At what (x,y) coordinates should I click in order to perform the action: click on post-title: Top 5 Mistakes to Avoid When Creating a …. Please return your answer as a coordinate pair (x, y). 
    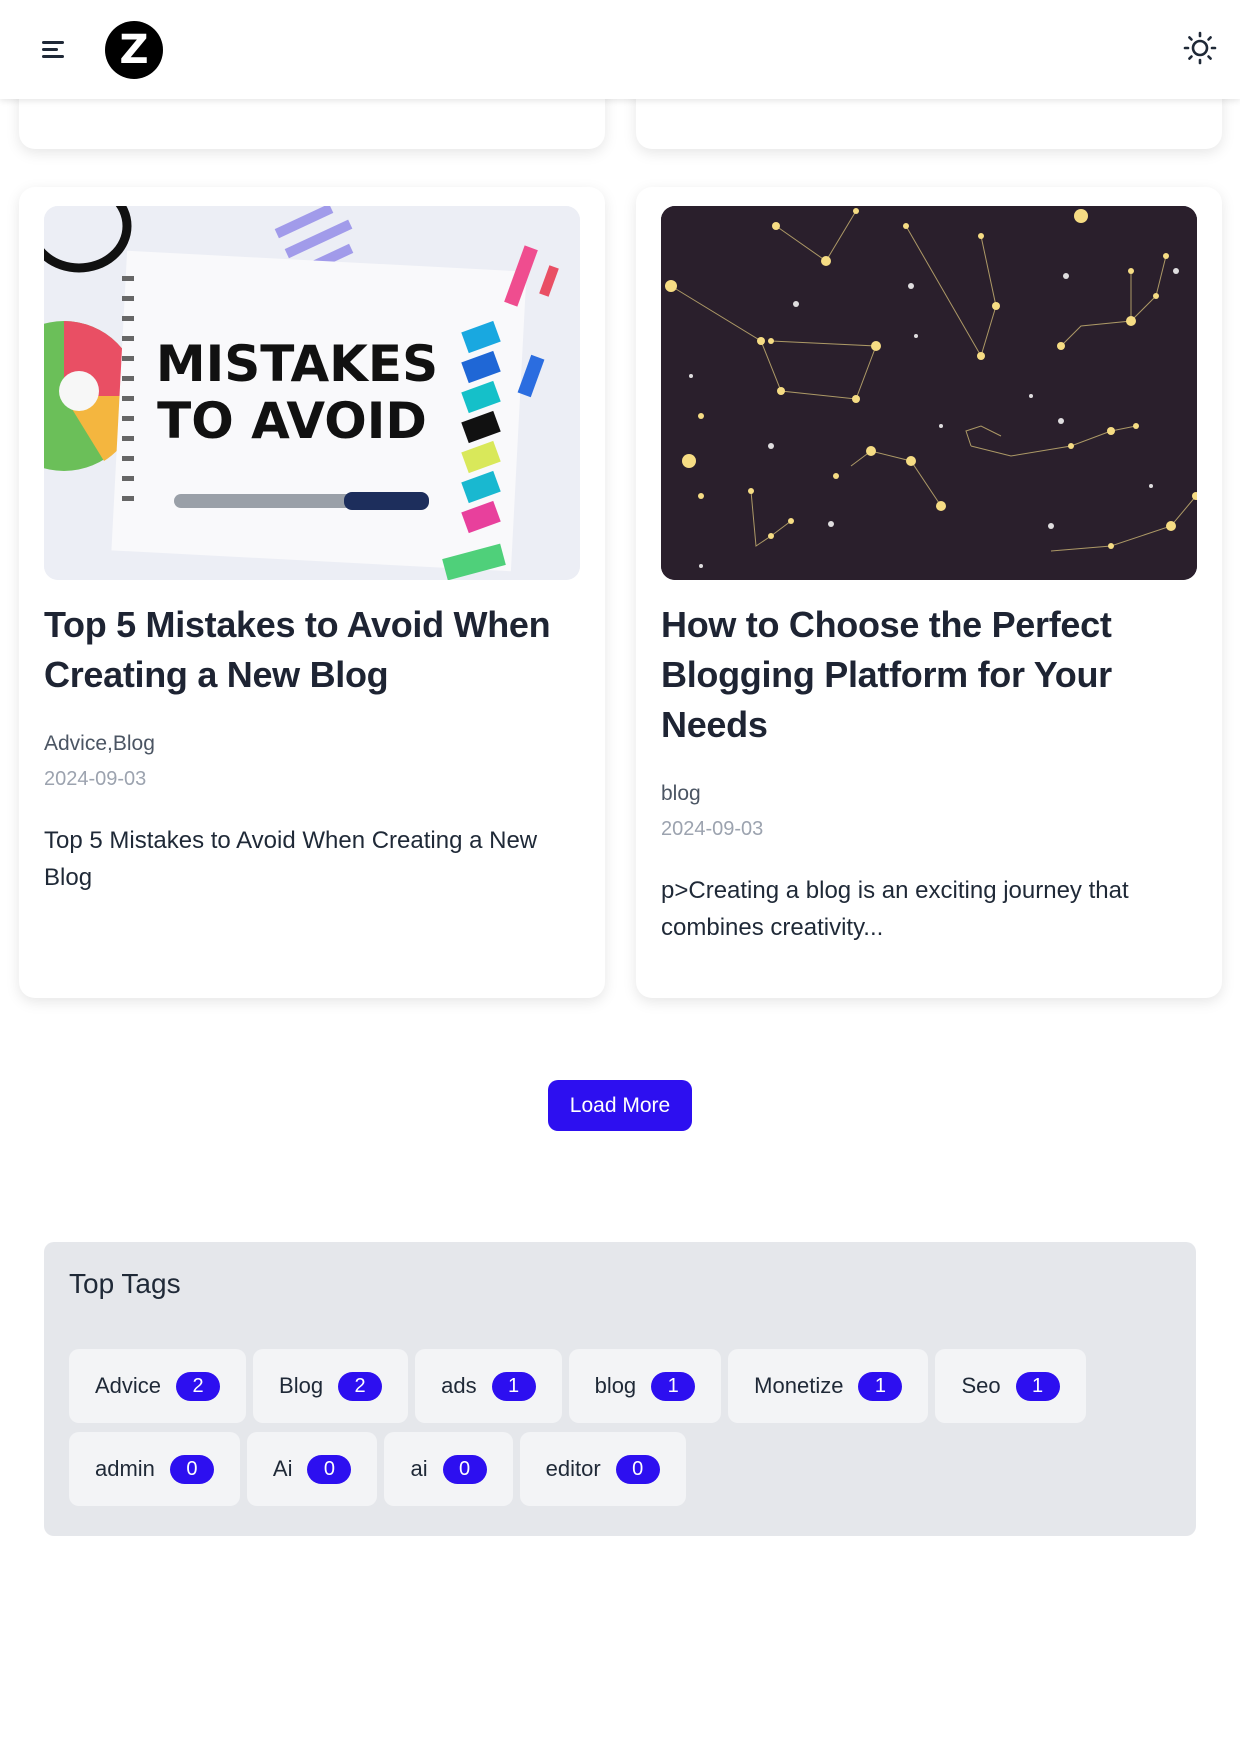
    Looking at the image, I should click on (304, 650).